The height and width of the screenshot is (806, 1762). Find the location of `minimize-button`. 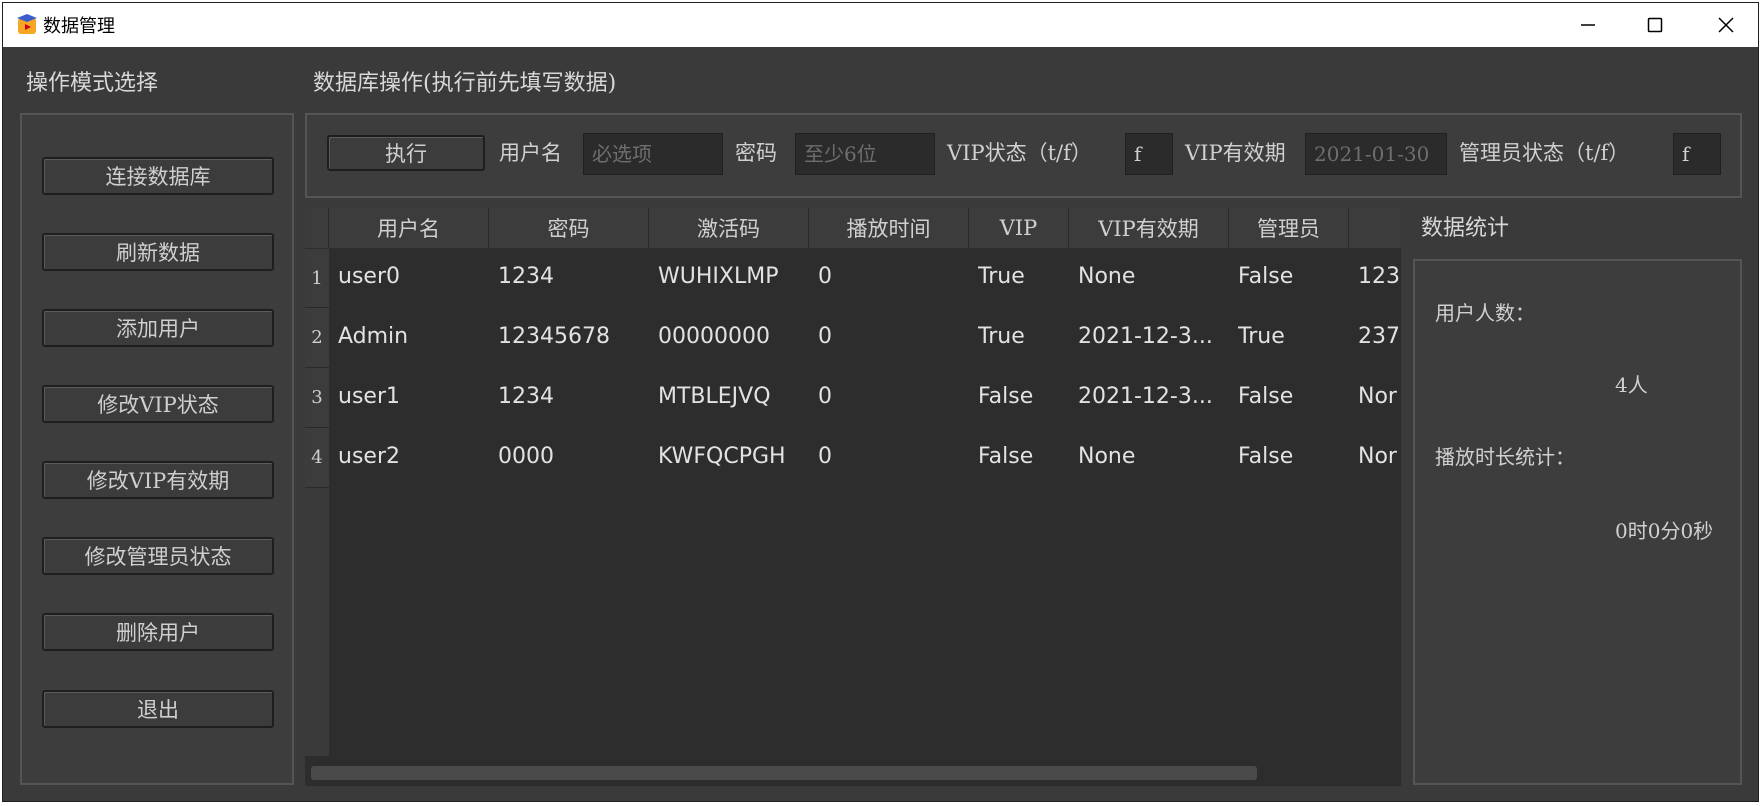

minimize-button is located at coordinates (1588, 25).